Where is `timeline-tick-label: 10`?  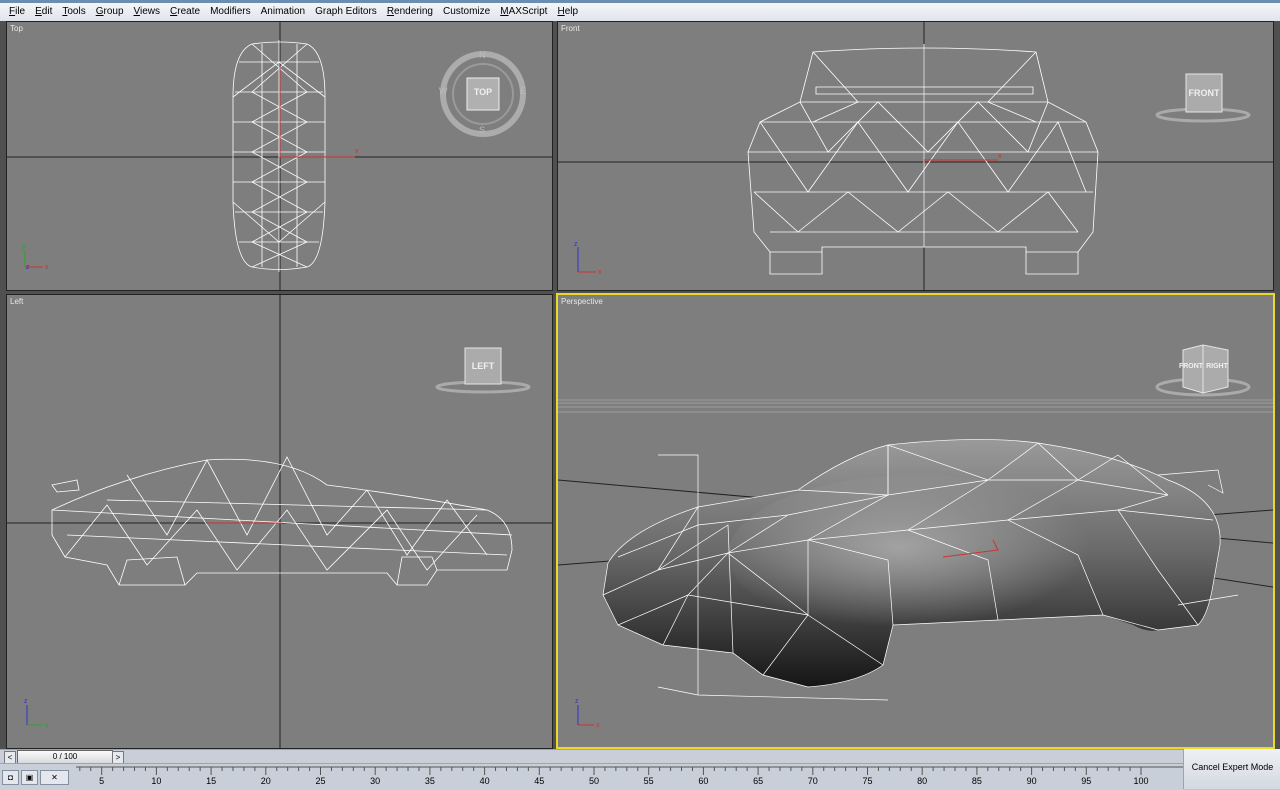
timeline-tick-label: 10 is located at coordinates (156, 781).